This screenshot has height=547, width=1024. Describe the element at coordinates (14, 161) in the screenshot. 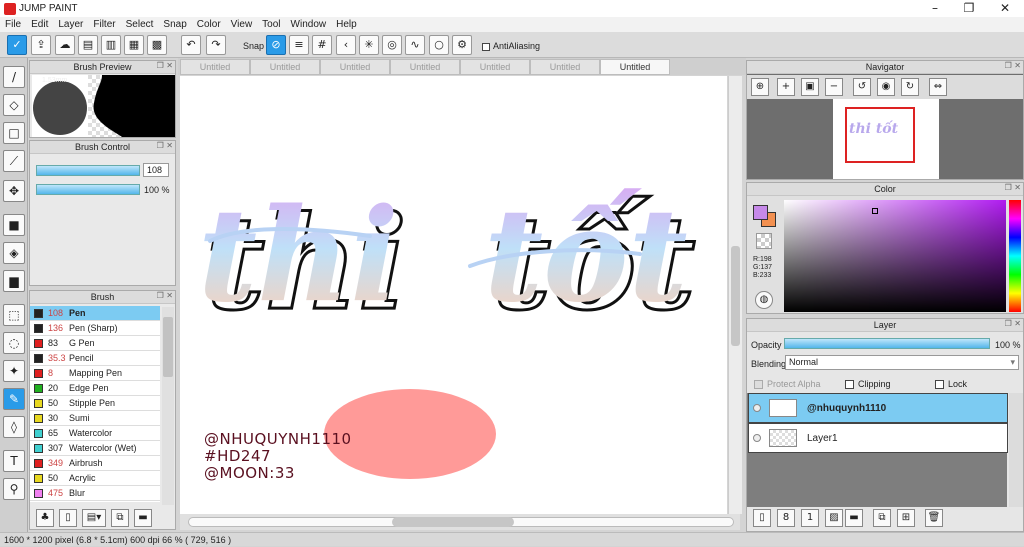

I see `line-tool-icon: ⟋` at that location.